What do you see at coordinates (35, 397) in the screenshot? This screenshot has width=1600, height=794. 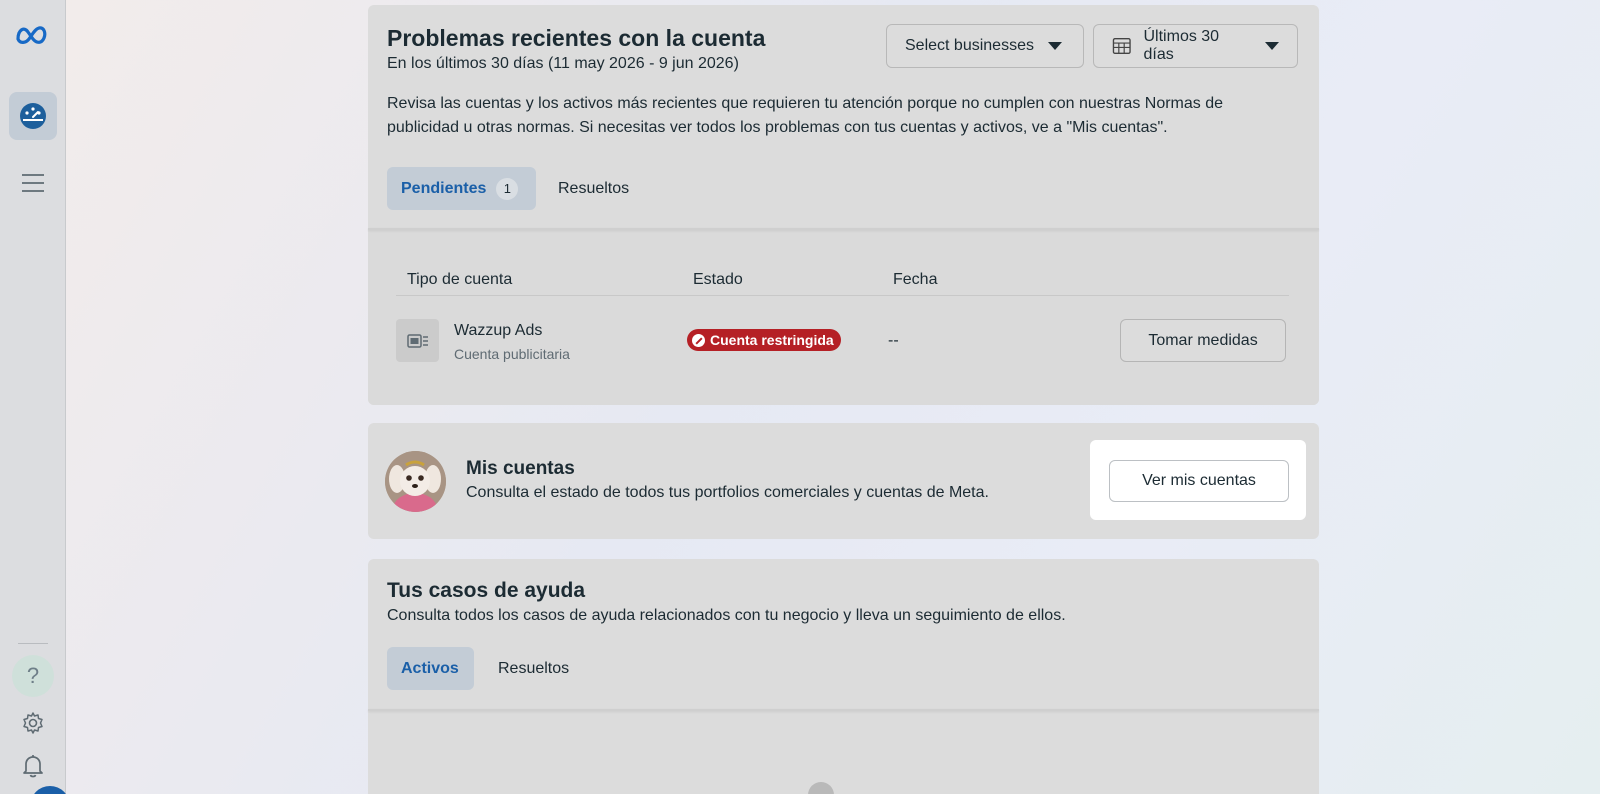 I see `sidebar: ?` at bounding box center [35, 397].